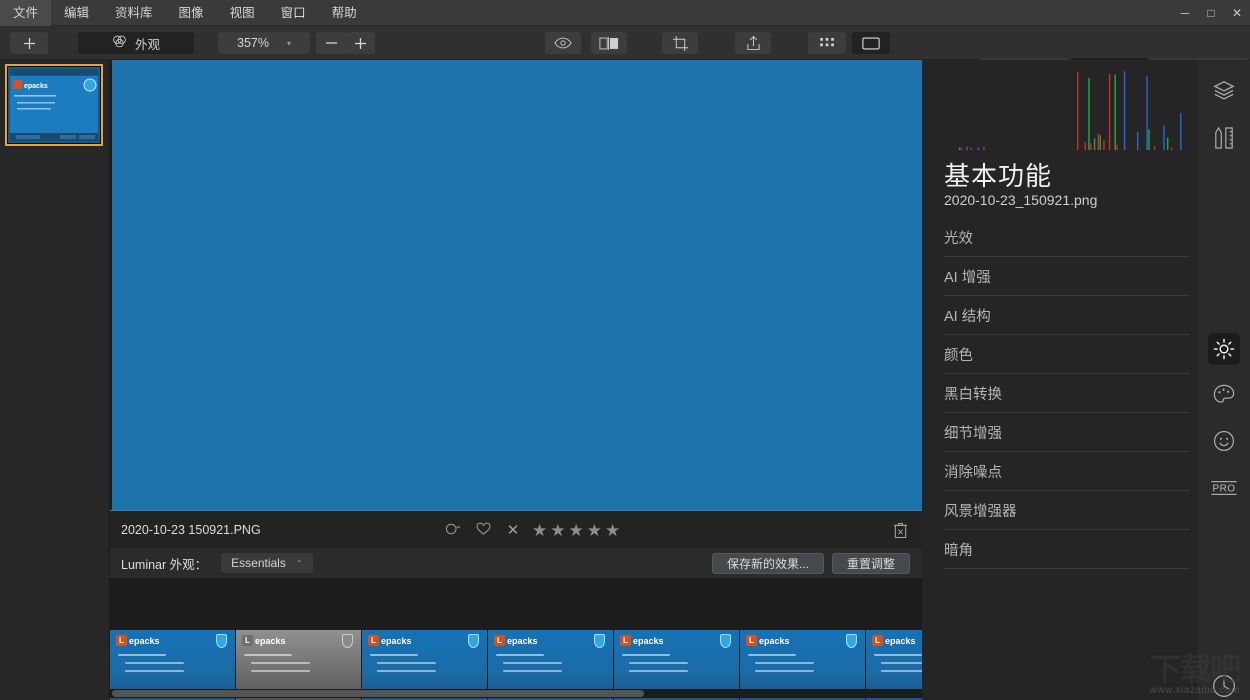  What do you see at coordinates (870, 563) in the screenshot?
I see `reset-adjustments-button: 重置调整` at bounding box center [870, 563].